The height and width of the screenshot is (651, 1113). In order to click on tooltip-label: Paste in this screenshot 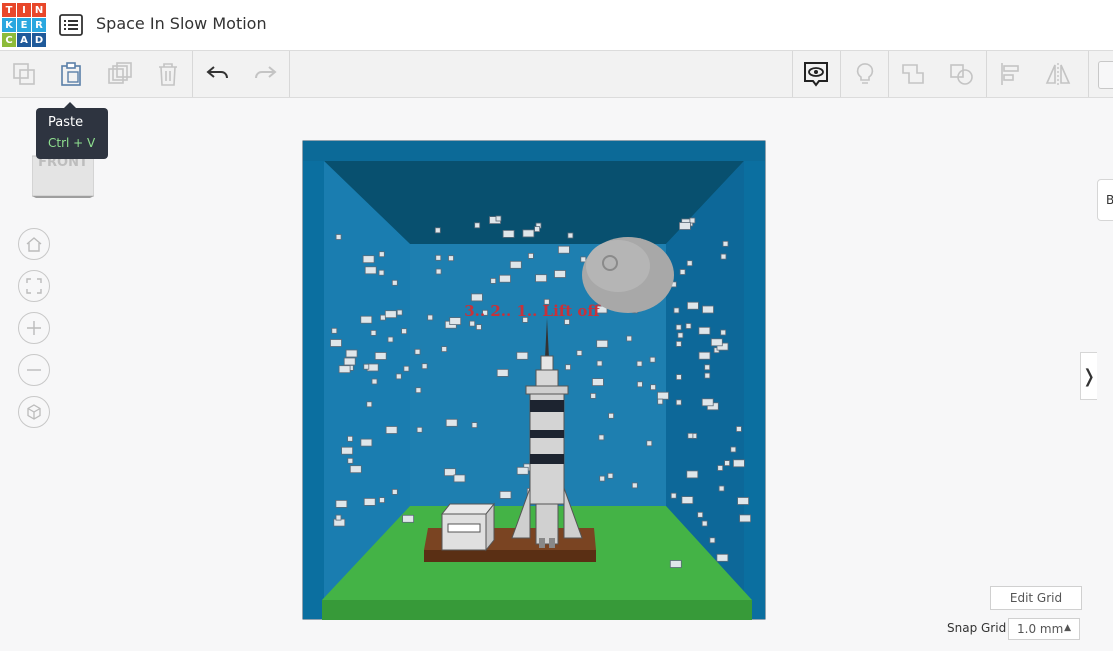, I will do `click(66, 122)`.